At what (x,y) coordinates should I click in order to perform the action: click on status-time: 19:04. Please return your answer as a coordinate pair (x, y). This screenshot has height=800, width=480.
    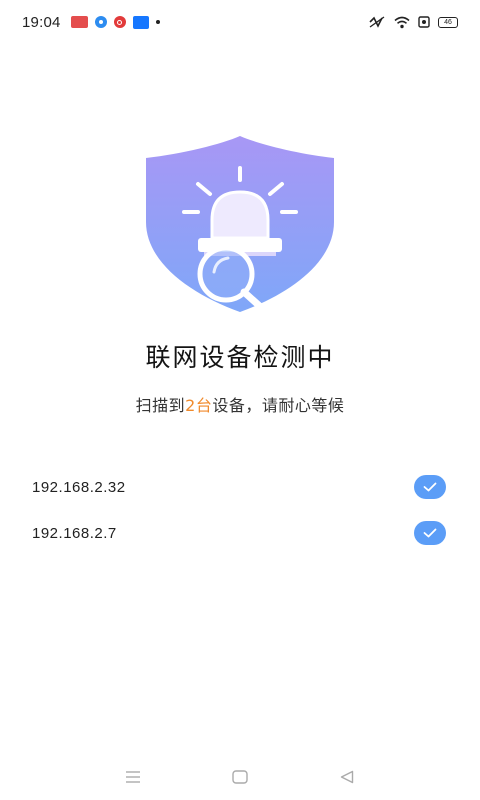
    Looking at the image, I should click on (41, 22).